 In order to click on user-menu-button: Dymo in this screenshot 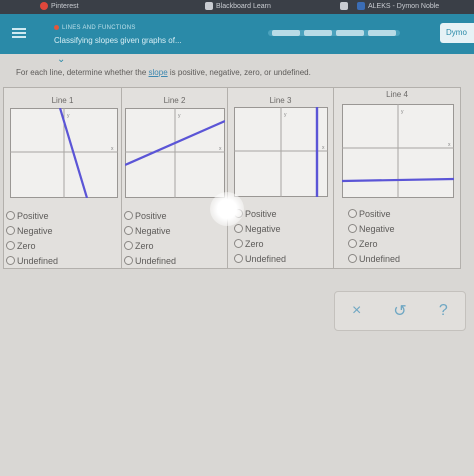, I will do `click(457, 33)`.